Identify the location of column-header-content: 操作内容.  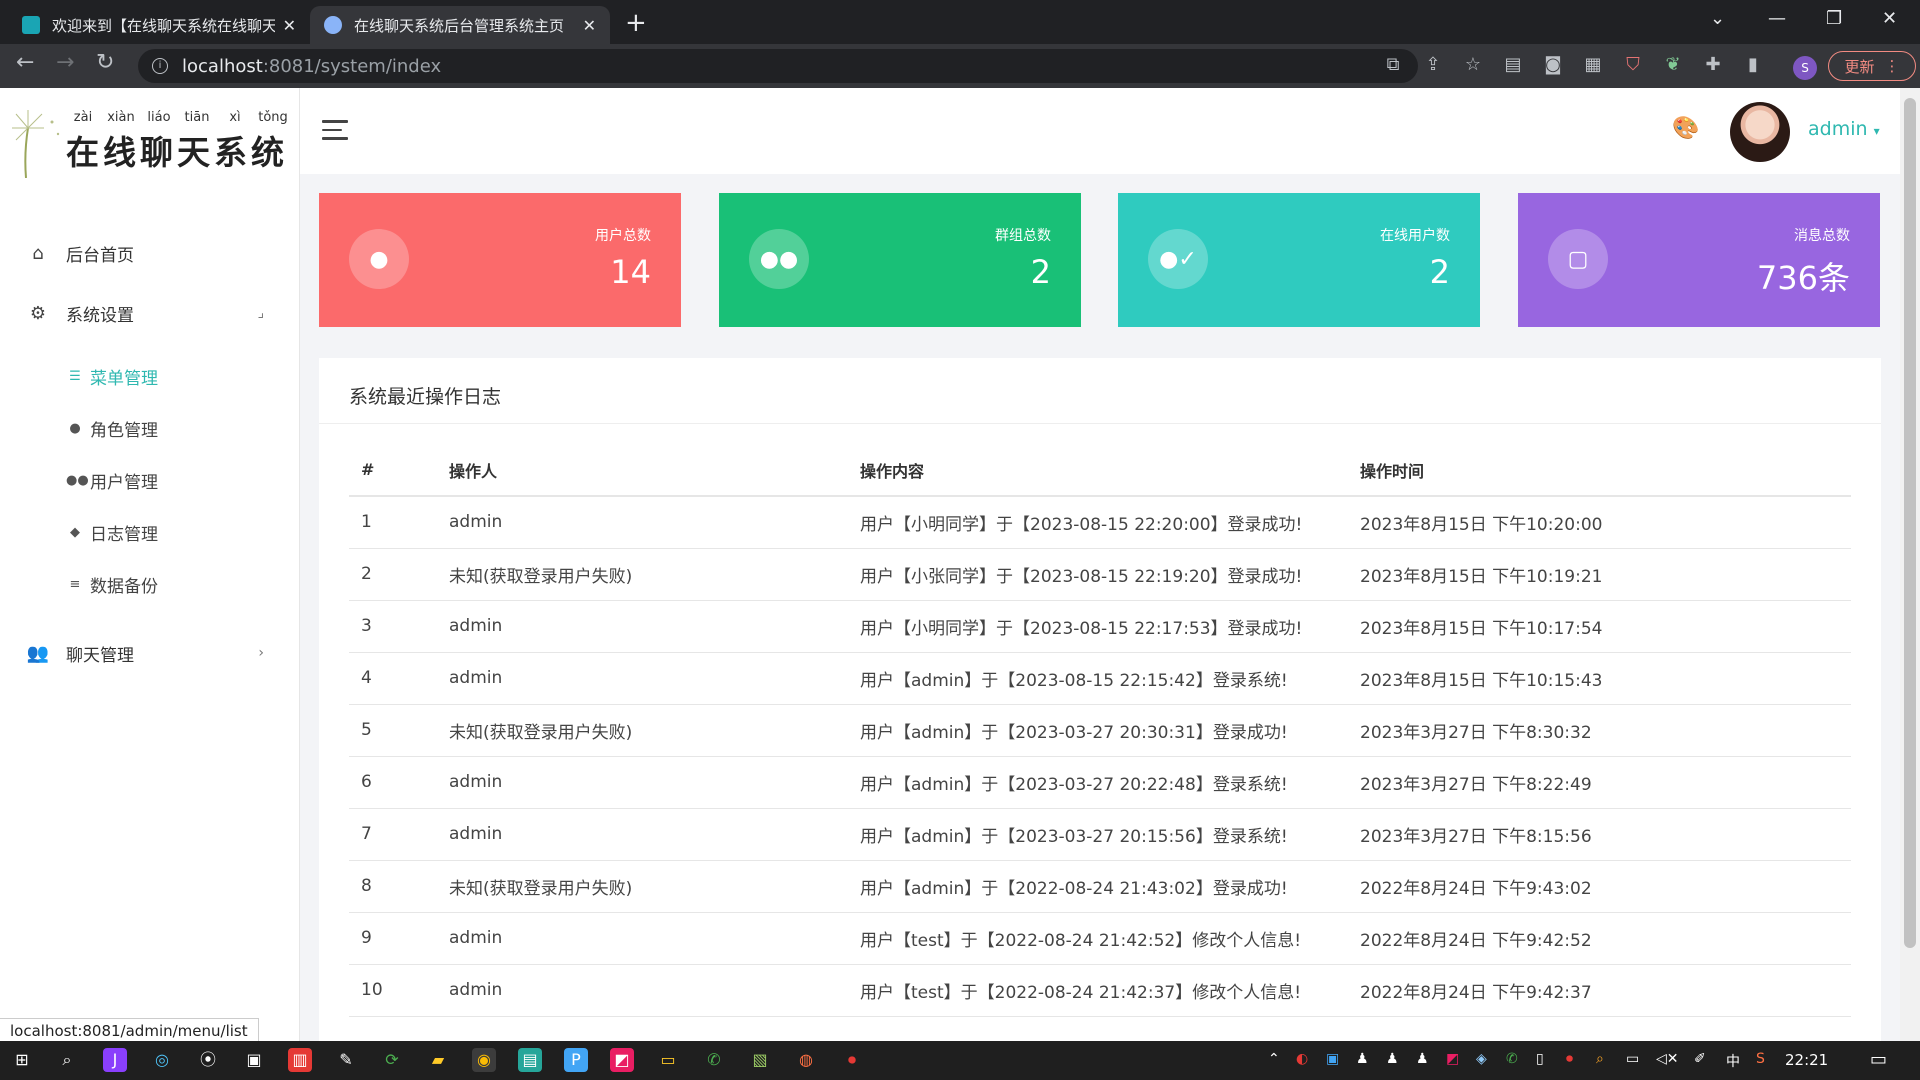
(1098, 470).